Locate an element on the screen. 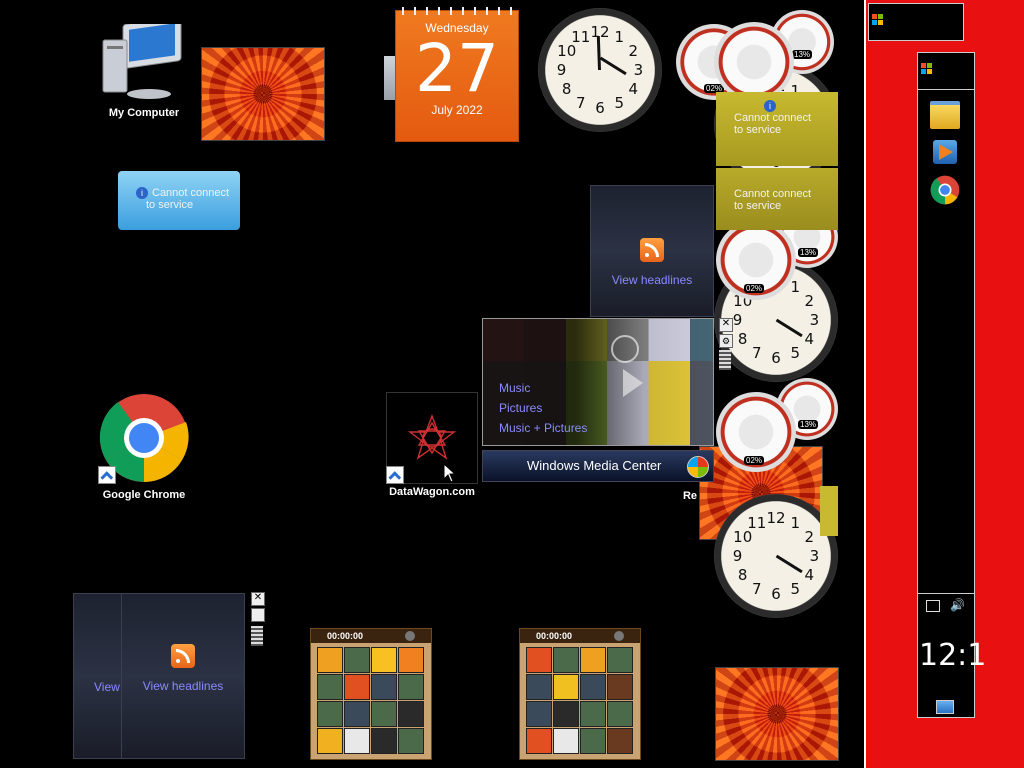  taskbar-pinned-media-player is located at coordinates (946, 153).